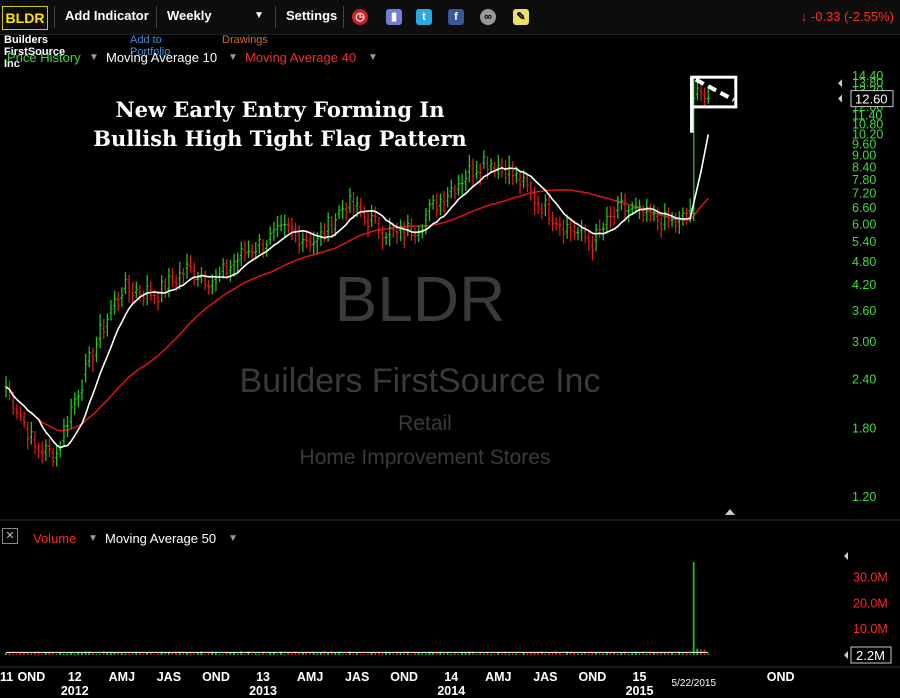 The image size is (900, 698). What do you see at coordinates (864, 380) in the screenshot?
I see `price-axis-tick-label: 2.40` at bounding box center [864, 380].